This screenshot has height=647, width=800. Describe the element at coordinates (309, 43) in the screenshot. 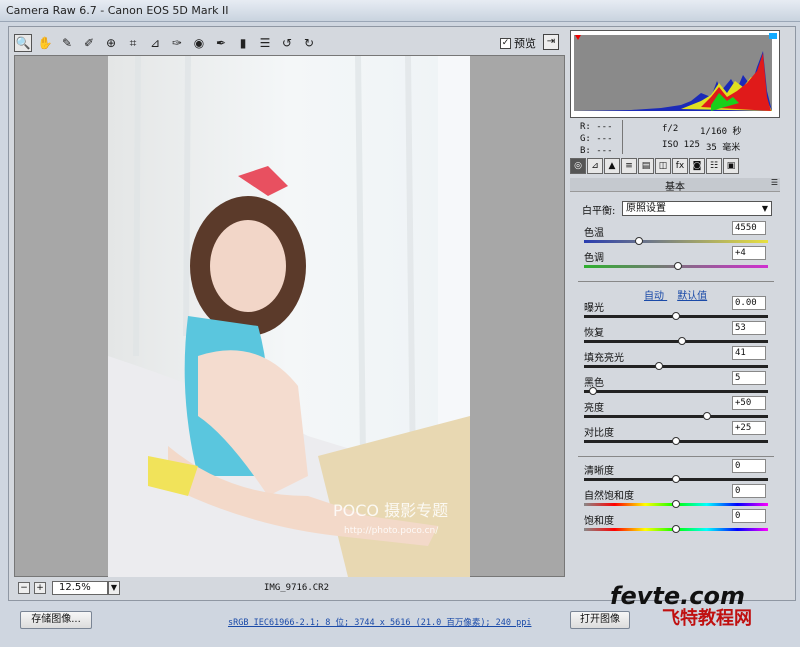

I see `rotate-right-icon: ↻` at that location.